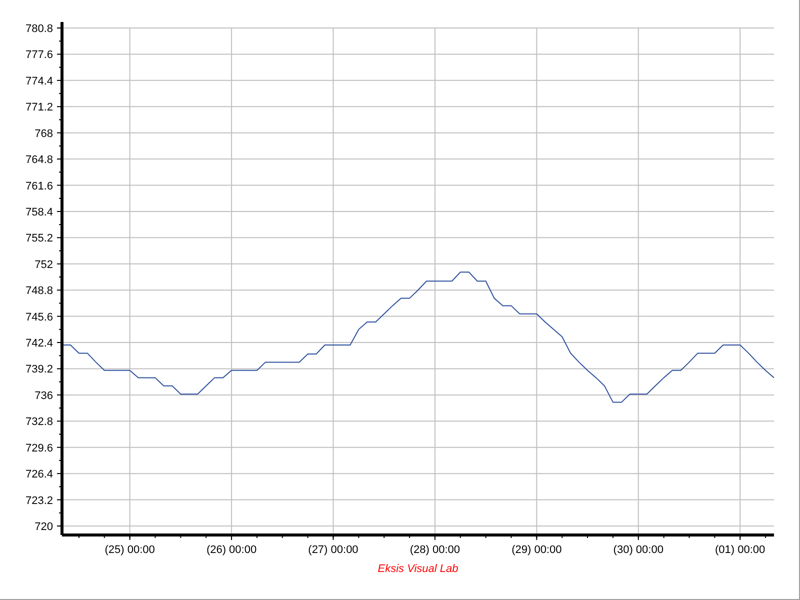 This screenshot has width=800, height=600. What do you see at coordinates (43, 264) in the screenshot?
I see `axis-tick-label: 752` at bounding box center [43, 264].